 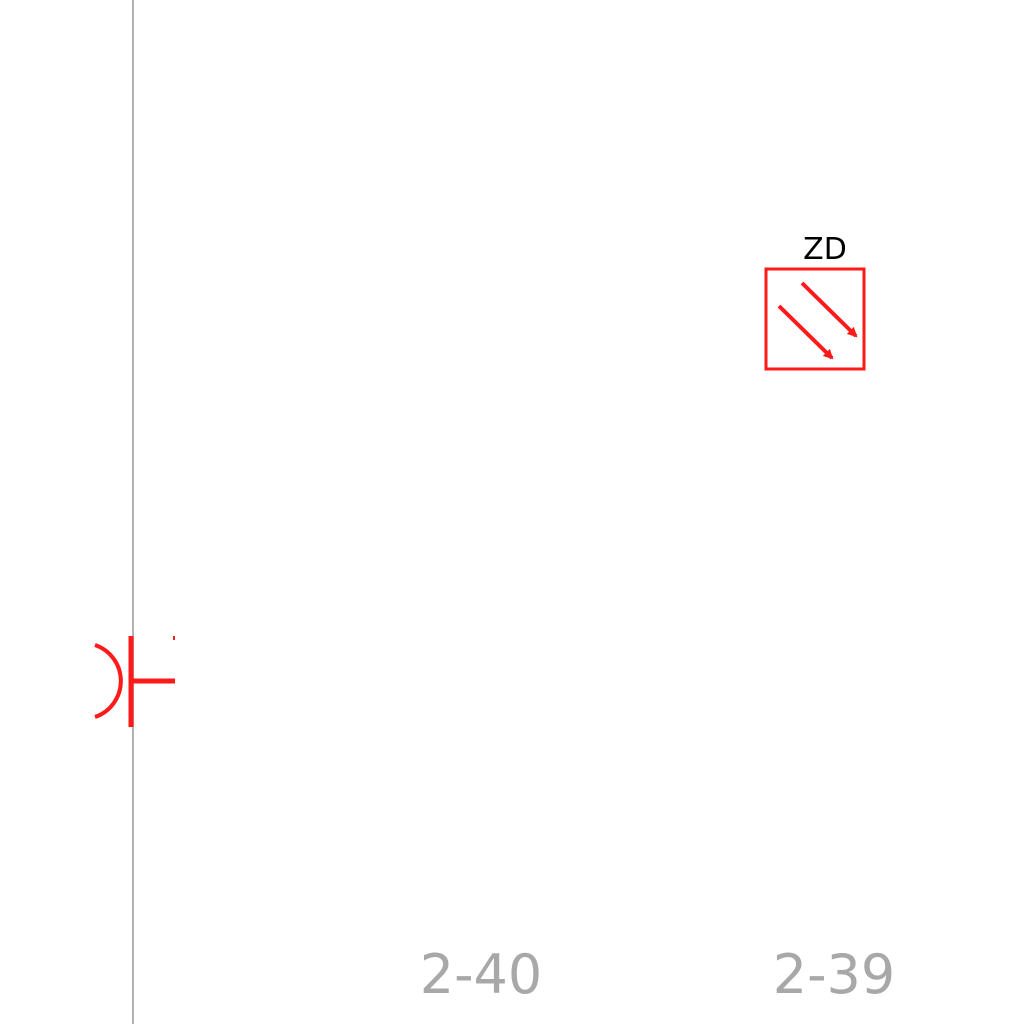 I want to click on grid-label-right: 2-39, so click(x=834, y=974).